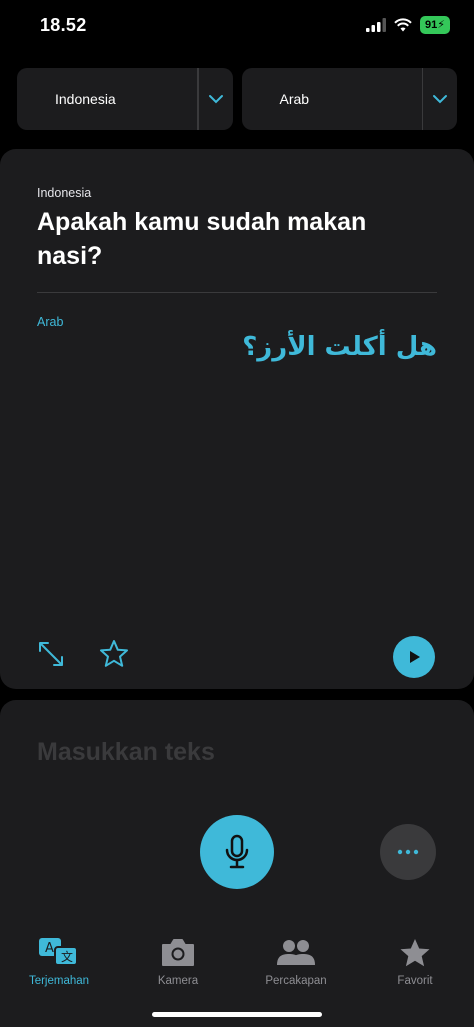 The width and height of the screenshot is (474, 1027). Describe the element at coordinates (125, 99) in the screenshot. I see `source-language-select: Indonesia` at that location.